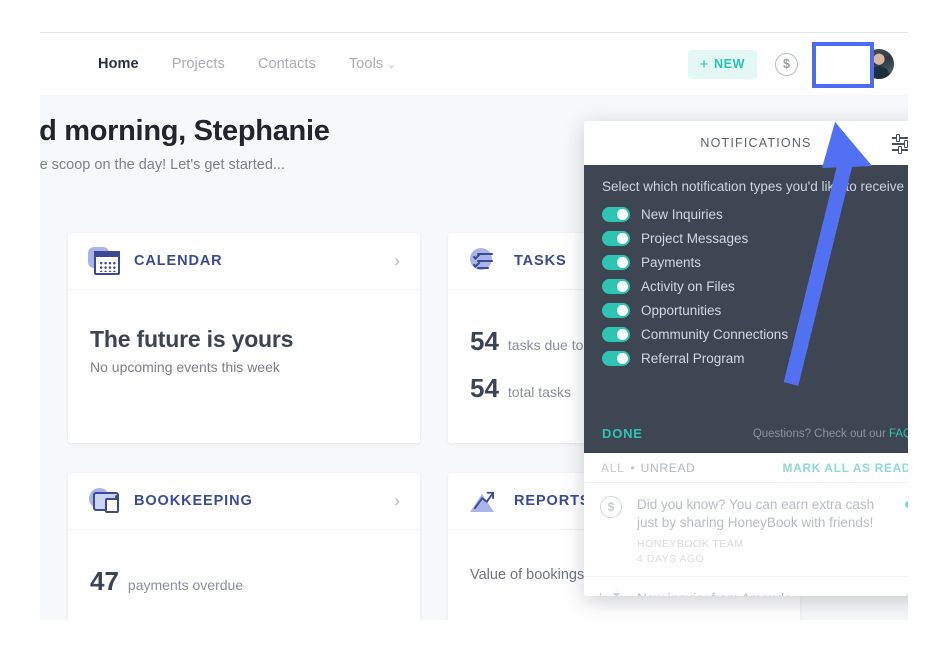  I want to click on reports-arrow-glyph, so click(483, 500).